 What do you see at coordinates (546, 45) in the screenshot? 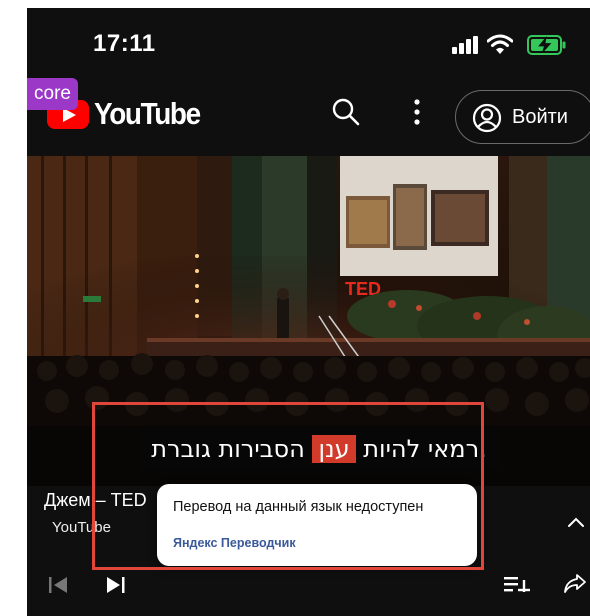
I see `battery-charging-icon` at bounding box center [546, 45].